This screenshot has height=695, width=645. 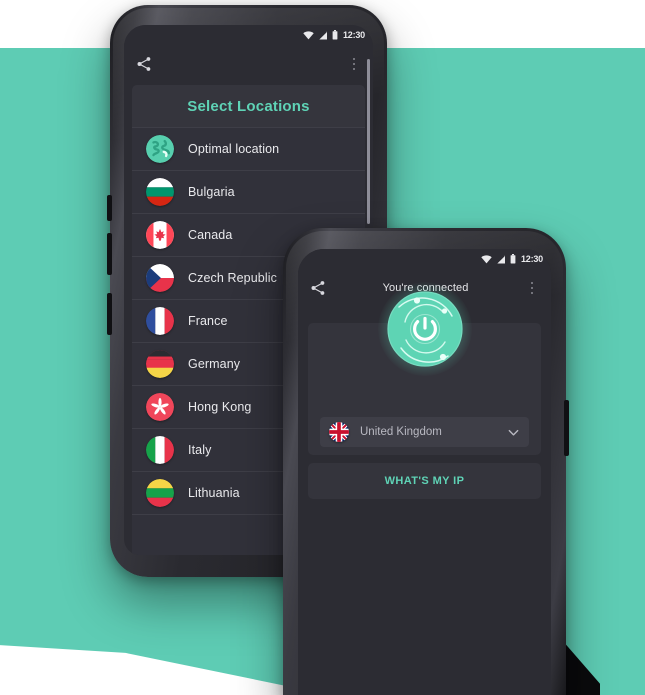 What do you see at coordinates (220, 407) in the screenshot?
I see `list-item-label: Hong Kong` at bounding box center [220, 407].